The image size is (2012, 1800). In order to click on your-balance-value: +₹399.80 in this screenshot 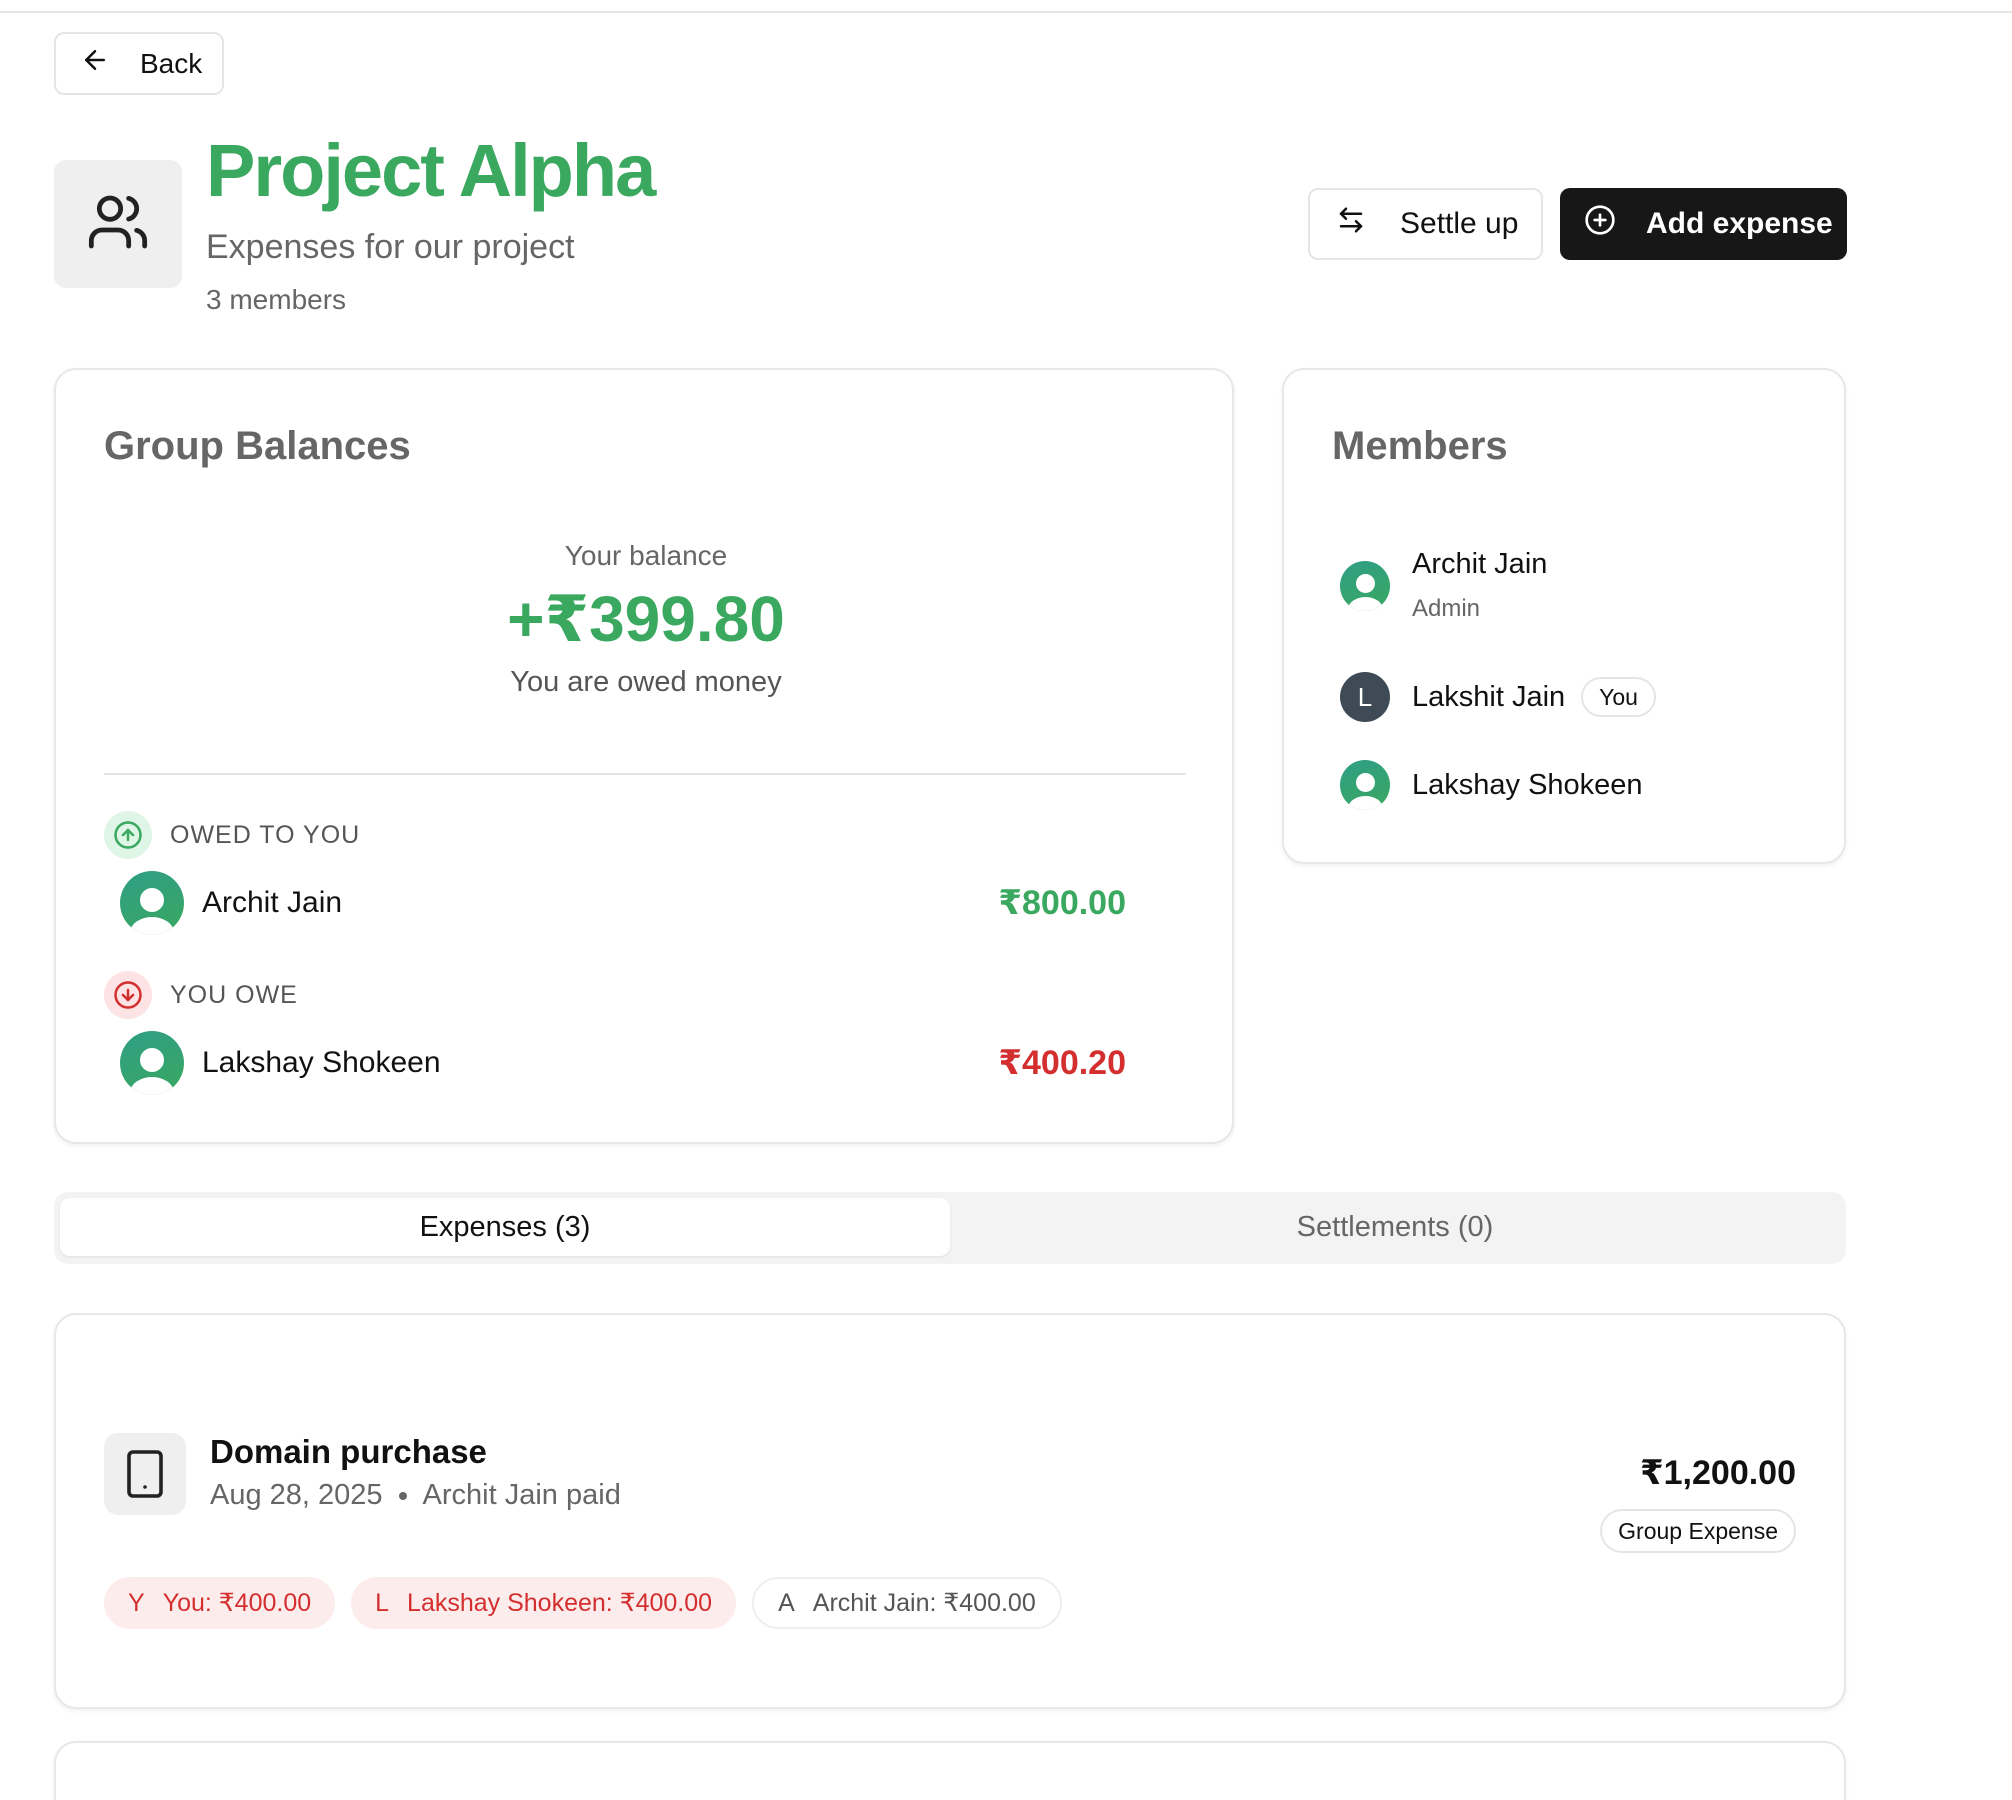, I will do `click(646, 619)`.